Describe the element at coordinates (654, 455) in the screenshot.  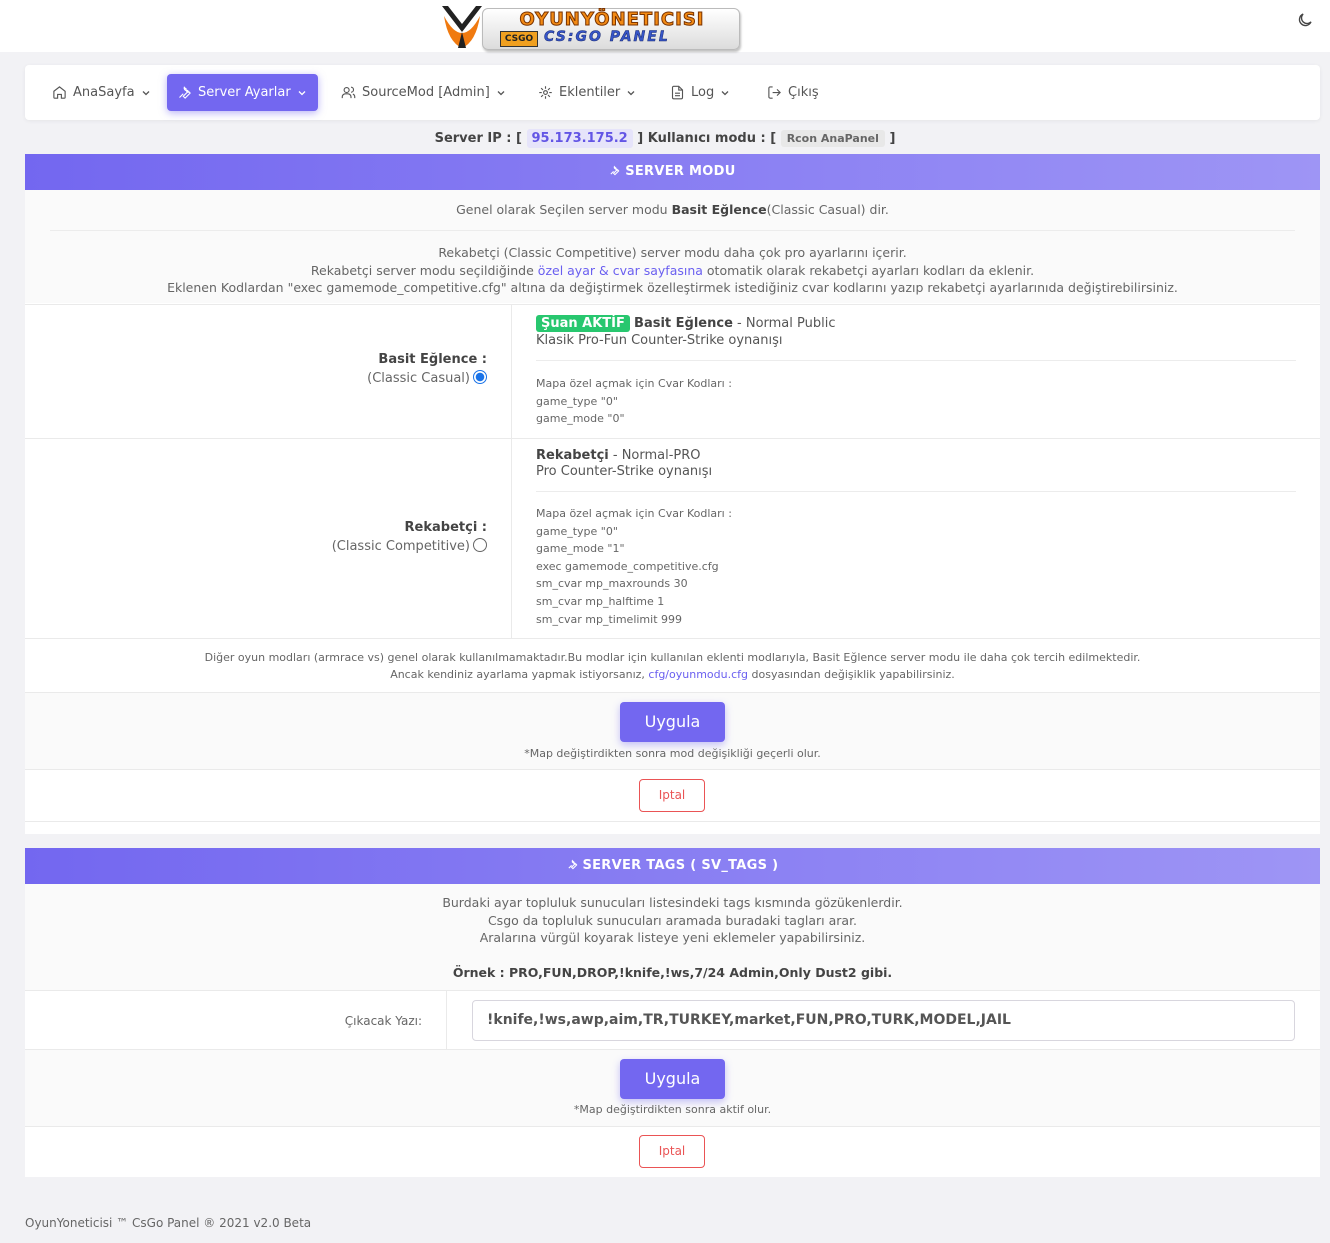
I see `mode-title-suffix: - Normal-PRO` at that location.